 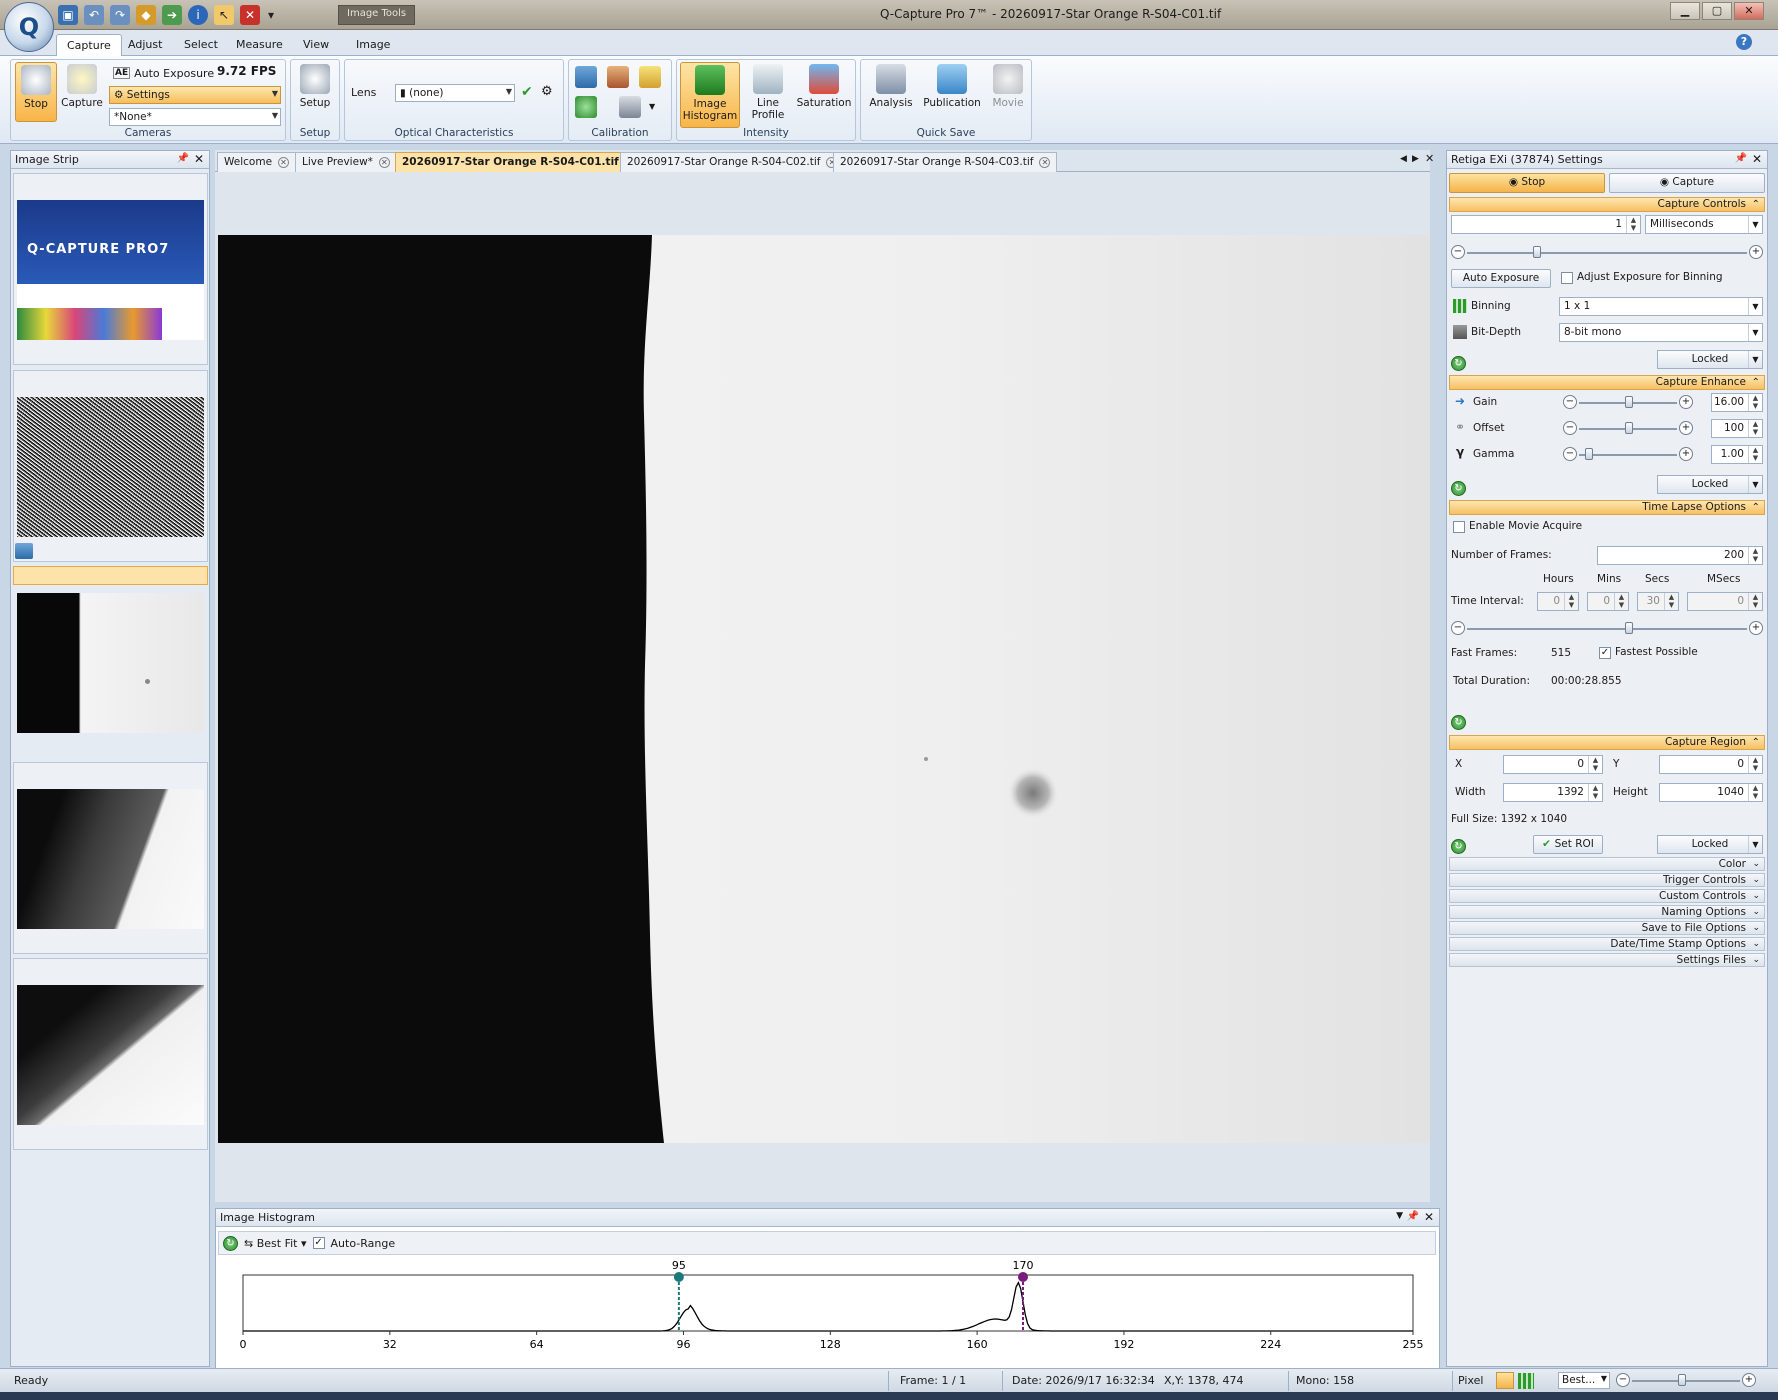 What do you see at coordinates (527, 92) in the screenshot?
I see `apply-check-icon: ✔` at bounding box center [527, 92].